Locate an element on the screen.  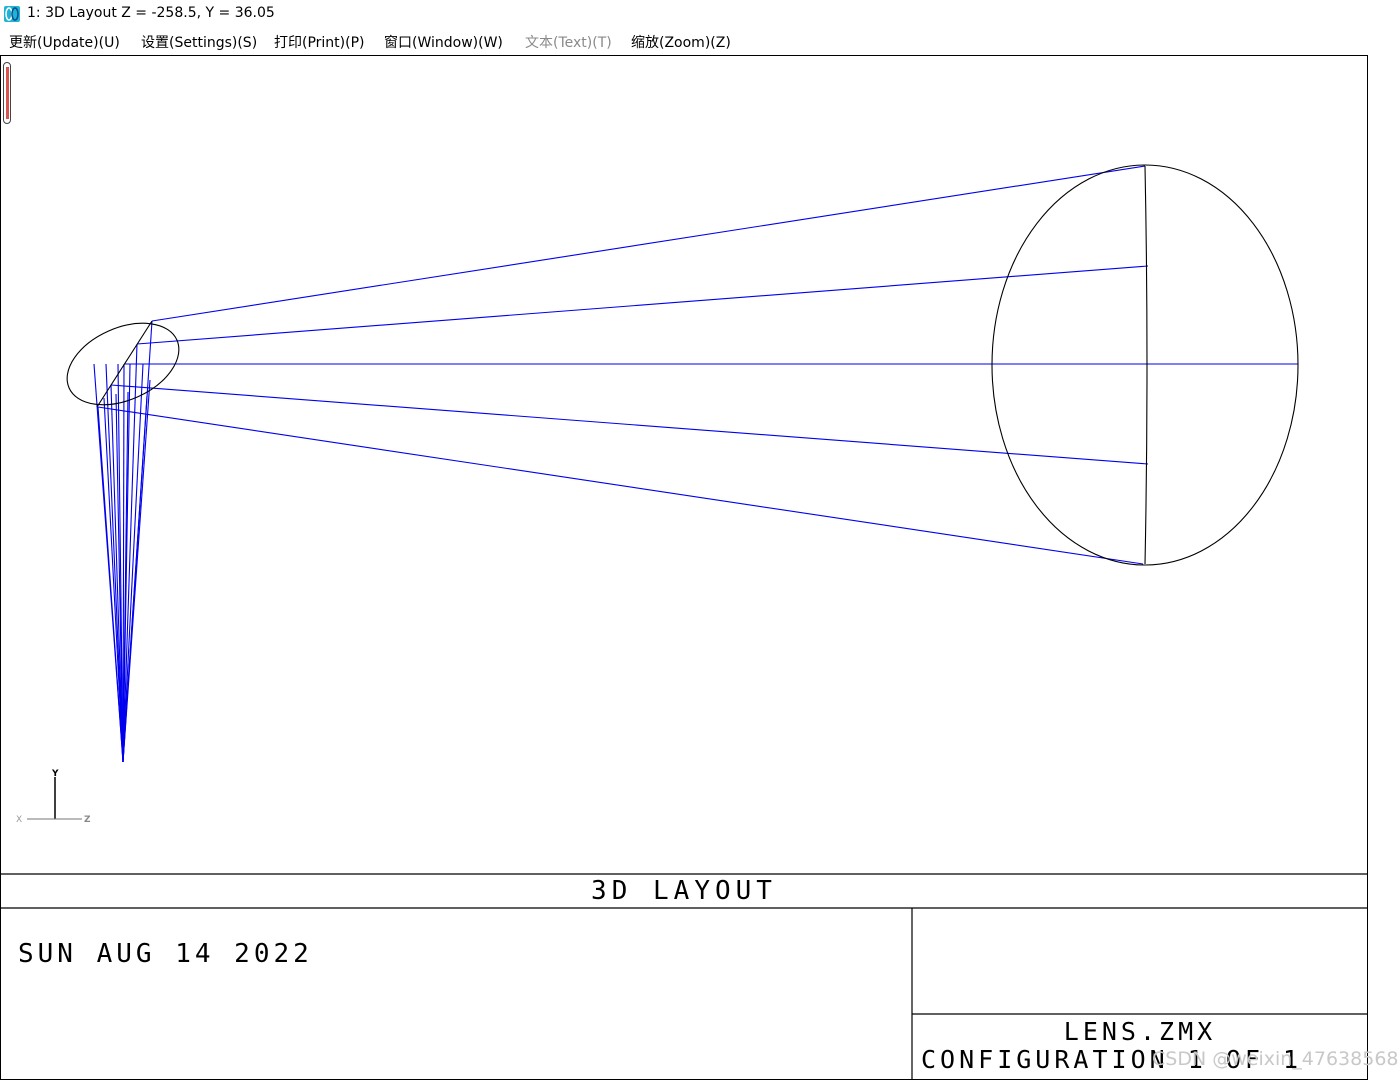
menu-settings: 设置(Settings)(S) is located at coordinates (199, 42).